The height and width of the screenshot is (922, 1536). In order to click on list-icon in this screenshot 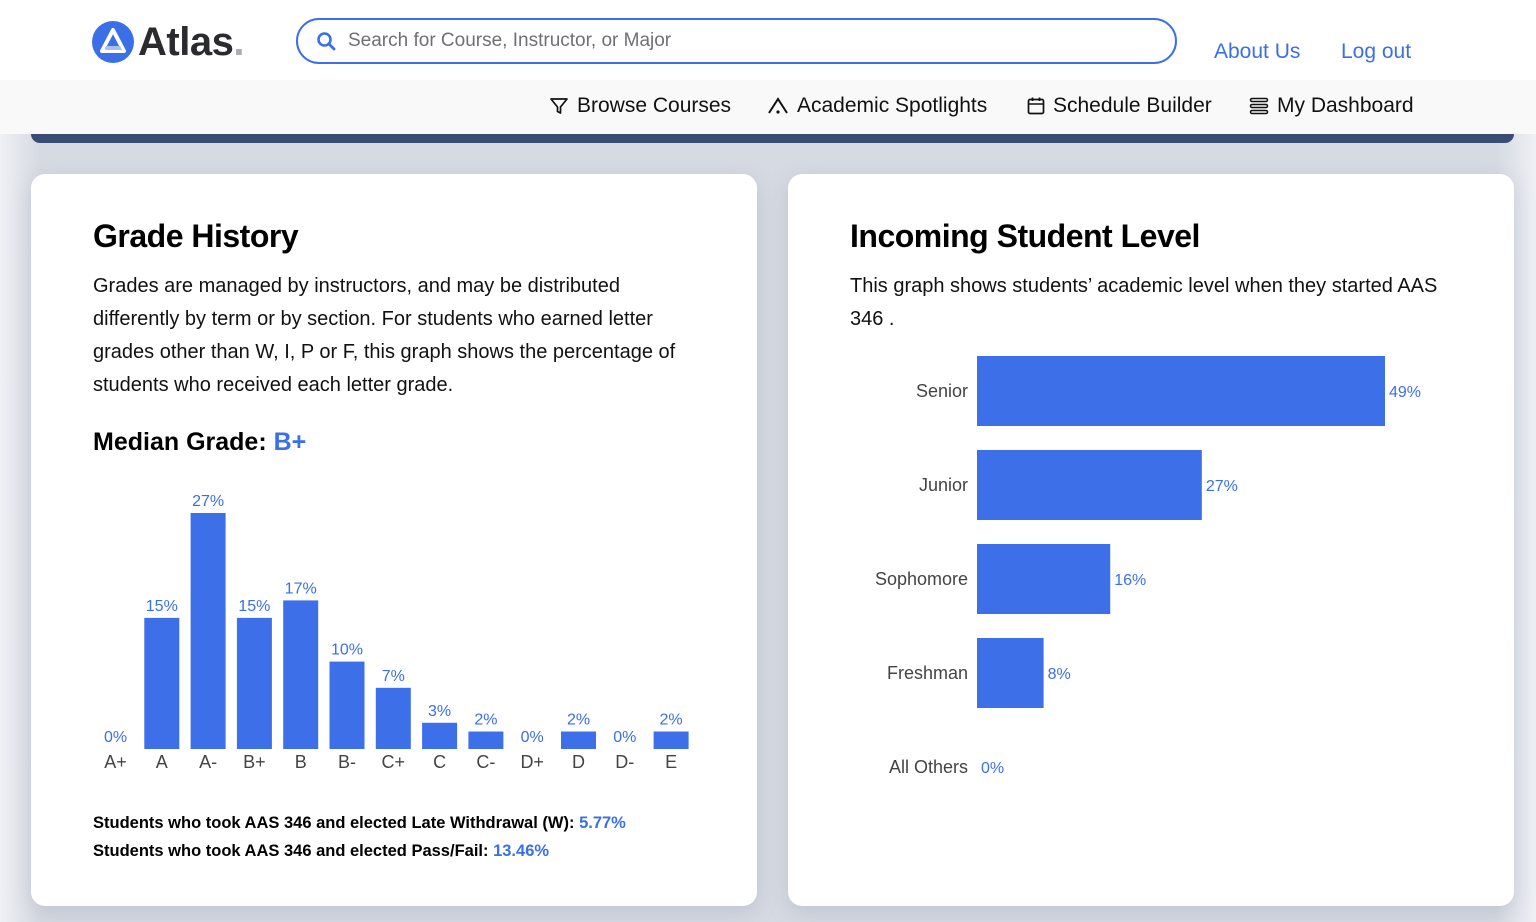, I will do `click(1259, 106)`.